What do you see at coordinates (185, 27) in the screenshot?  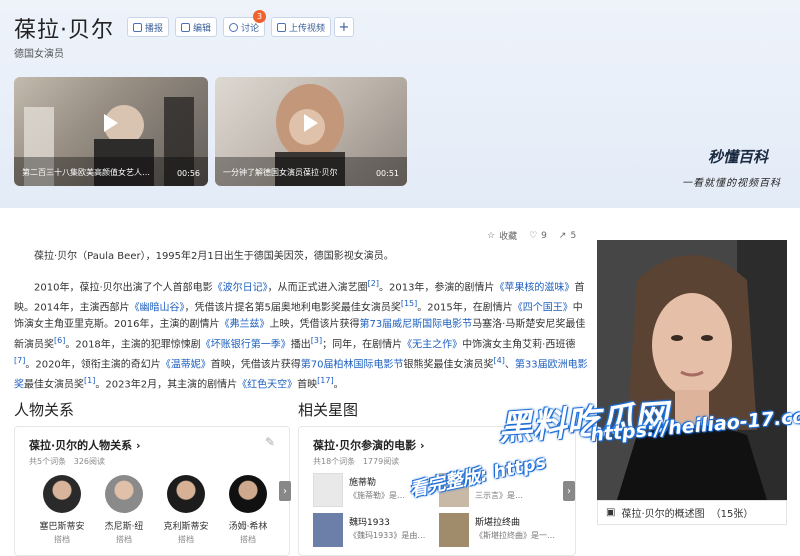 I see `pencil-icon` at bounding box center [185, 27].